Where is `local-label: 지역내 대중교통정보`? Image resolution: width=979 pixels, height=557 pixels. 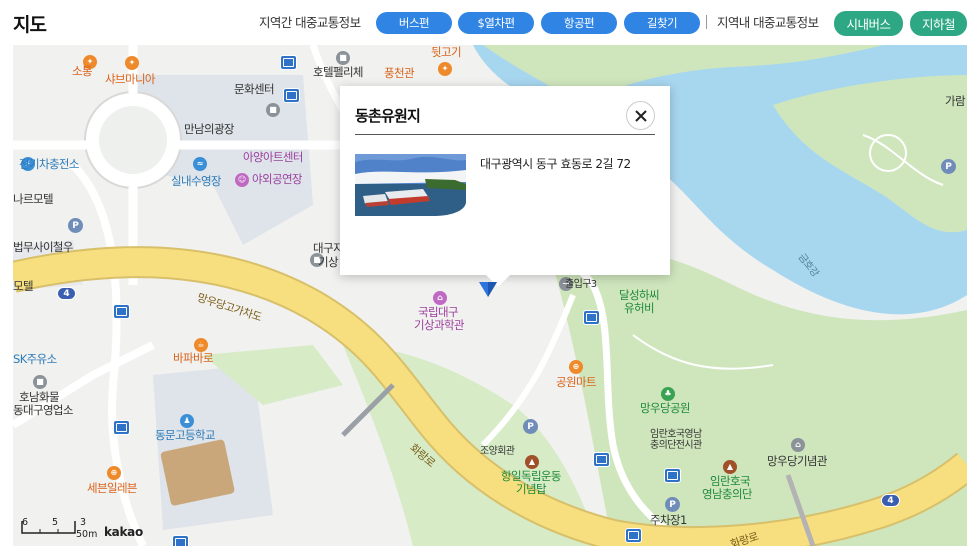
local-label: 지역내 대중교통정보 is located at coordinates (768, 22).